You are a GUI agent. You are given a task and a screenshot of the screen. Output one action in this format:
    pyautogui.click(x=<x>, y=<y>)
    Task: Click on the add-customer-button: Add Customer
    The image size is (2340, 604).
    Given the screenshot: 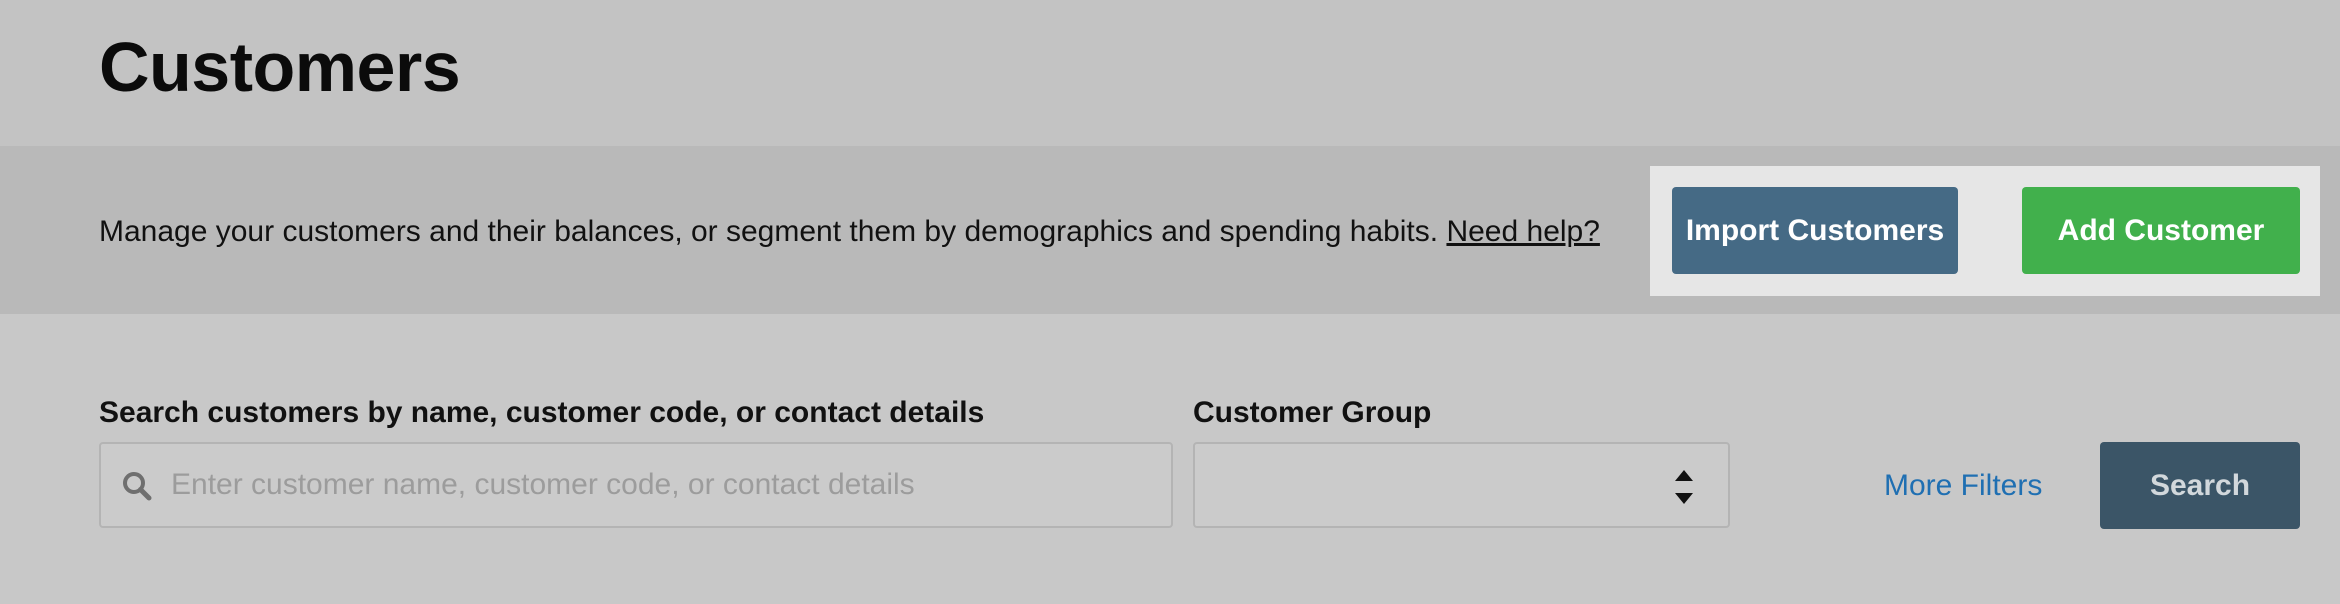 What is the action you would take?
    pyautogui.click(x=2161, y=230)
    